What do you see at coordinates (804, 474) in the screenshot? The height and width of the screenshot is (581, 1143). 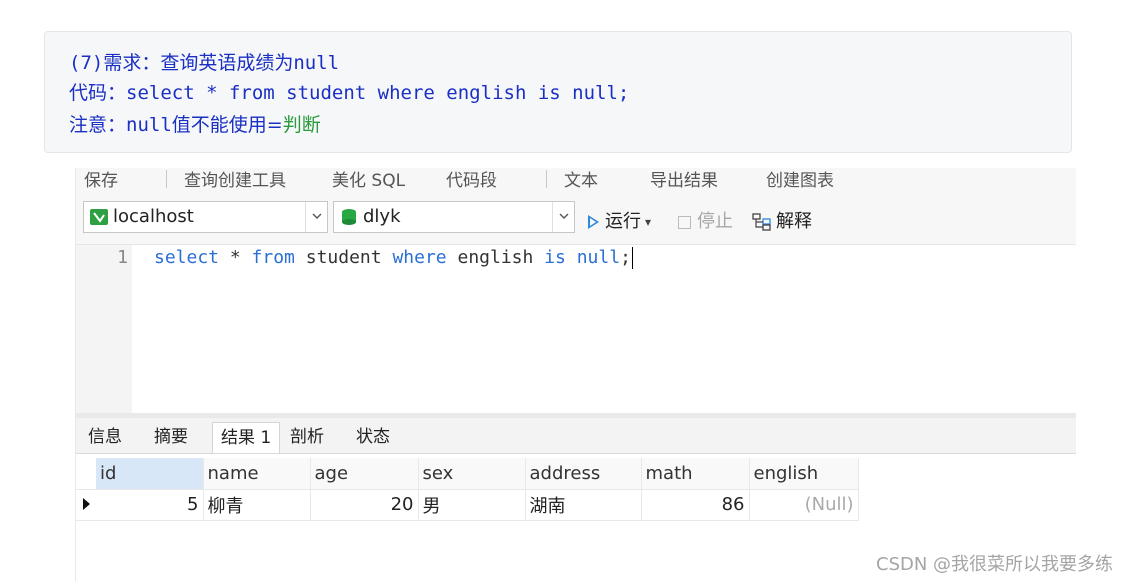 I see `column-header-english: english` at bounding box center [804, 474].